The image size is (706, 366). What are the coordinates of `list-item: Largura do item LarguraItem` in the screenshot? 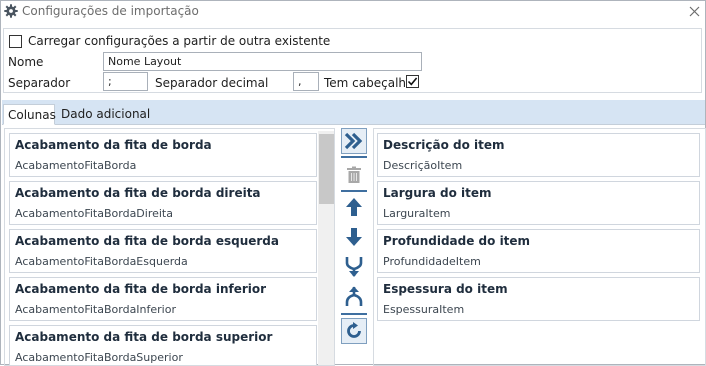 It's located at (538, 203).